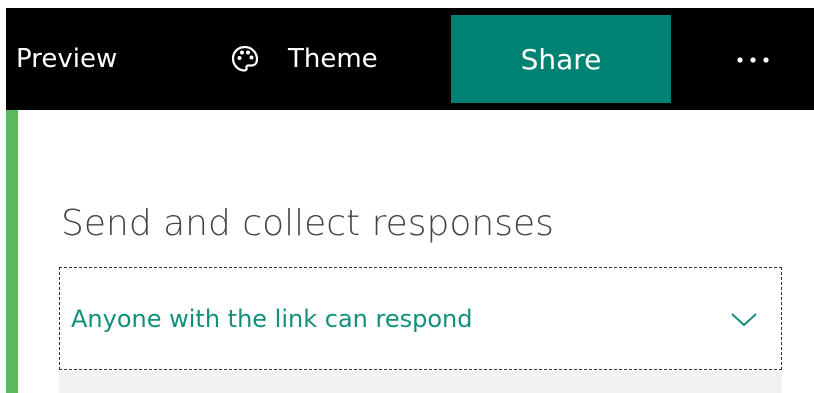  I want to click on palette-icon, so click(245, 59).